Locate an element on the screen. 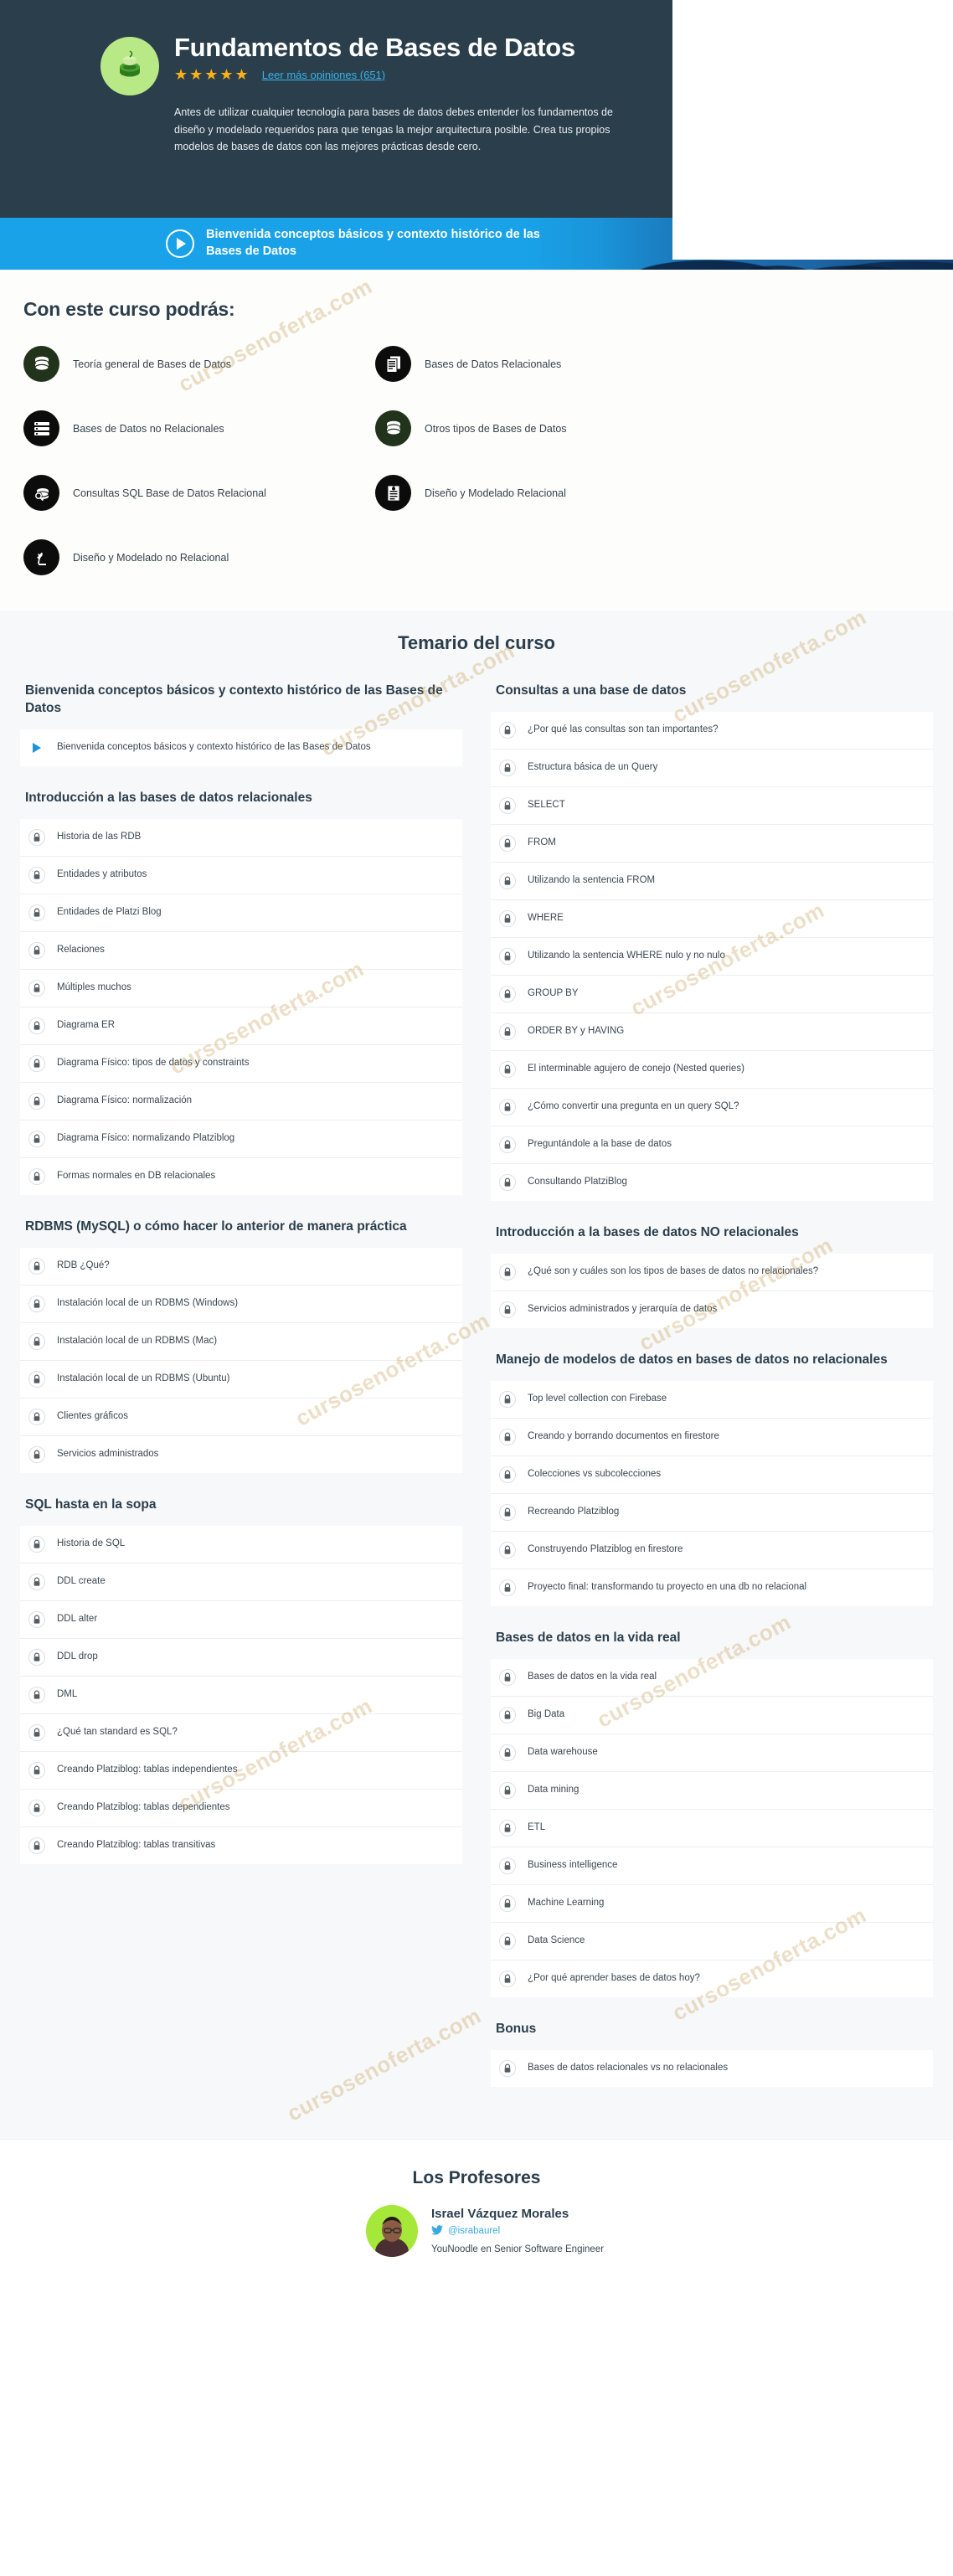 This screenshot has height=2576, width=953. lesson-row: Diagrama Físico: normalizando Platziblog is located at coordinates (241, 1139).